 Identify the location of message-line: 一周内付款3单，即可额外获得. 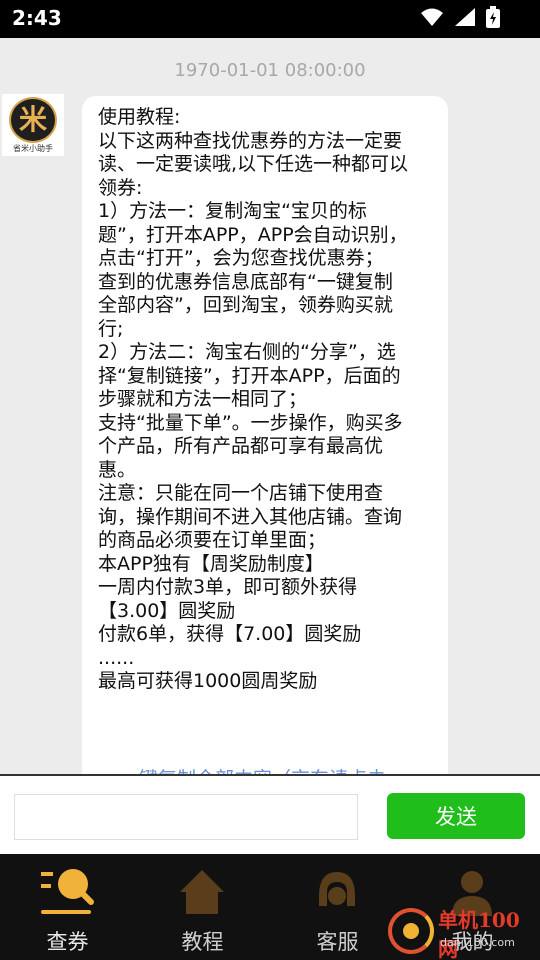
(228, 587).